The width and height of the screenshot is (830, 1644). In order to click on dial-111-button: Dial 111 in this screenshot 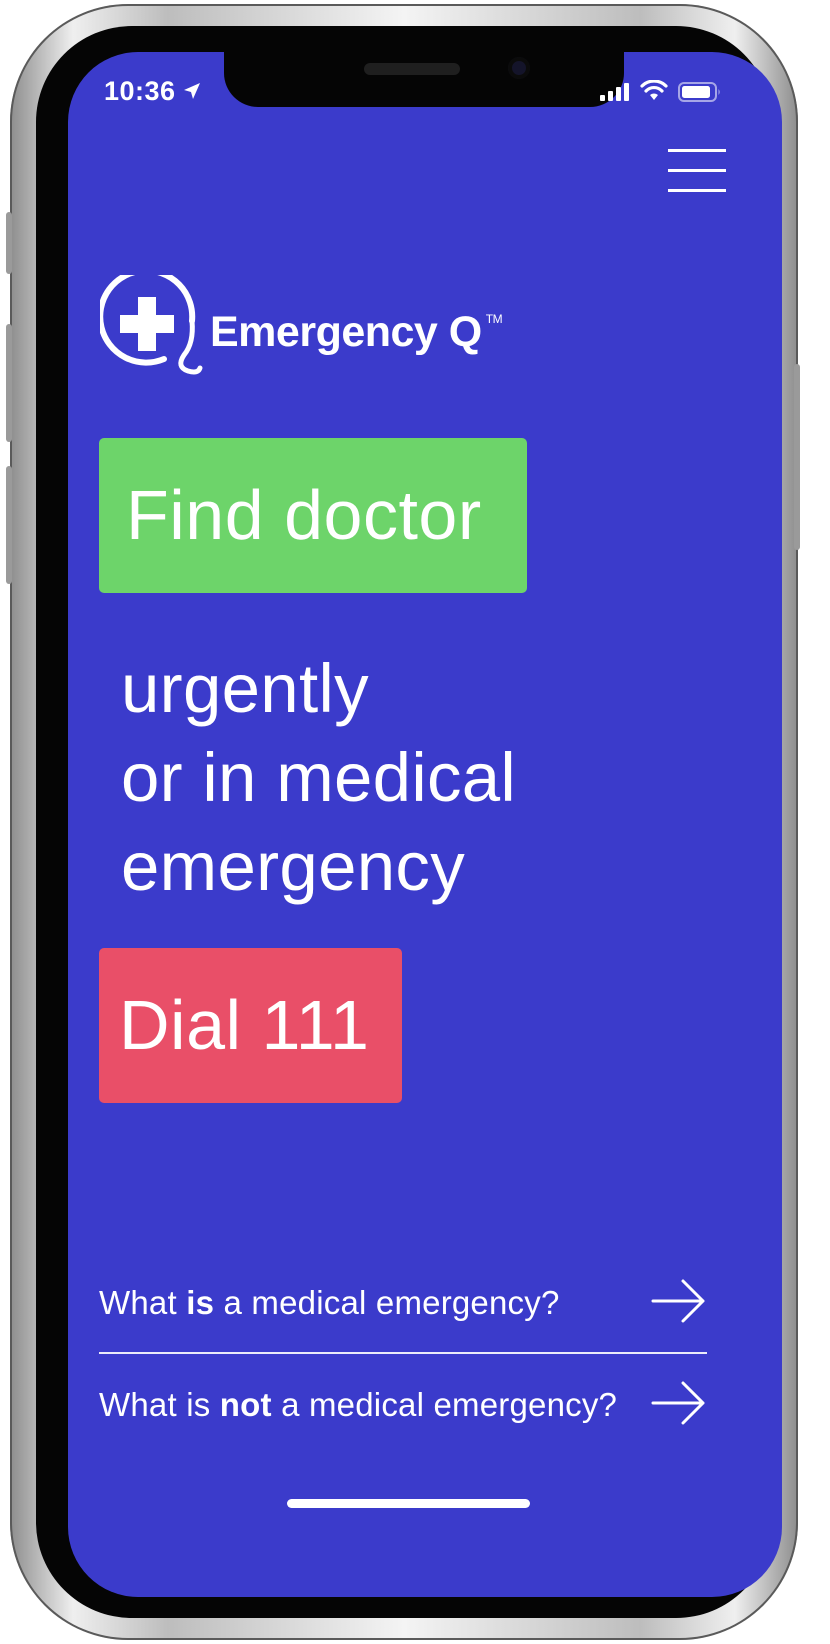, I will do `click(250, 1025)`.